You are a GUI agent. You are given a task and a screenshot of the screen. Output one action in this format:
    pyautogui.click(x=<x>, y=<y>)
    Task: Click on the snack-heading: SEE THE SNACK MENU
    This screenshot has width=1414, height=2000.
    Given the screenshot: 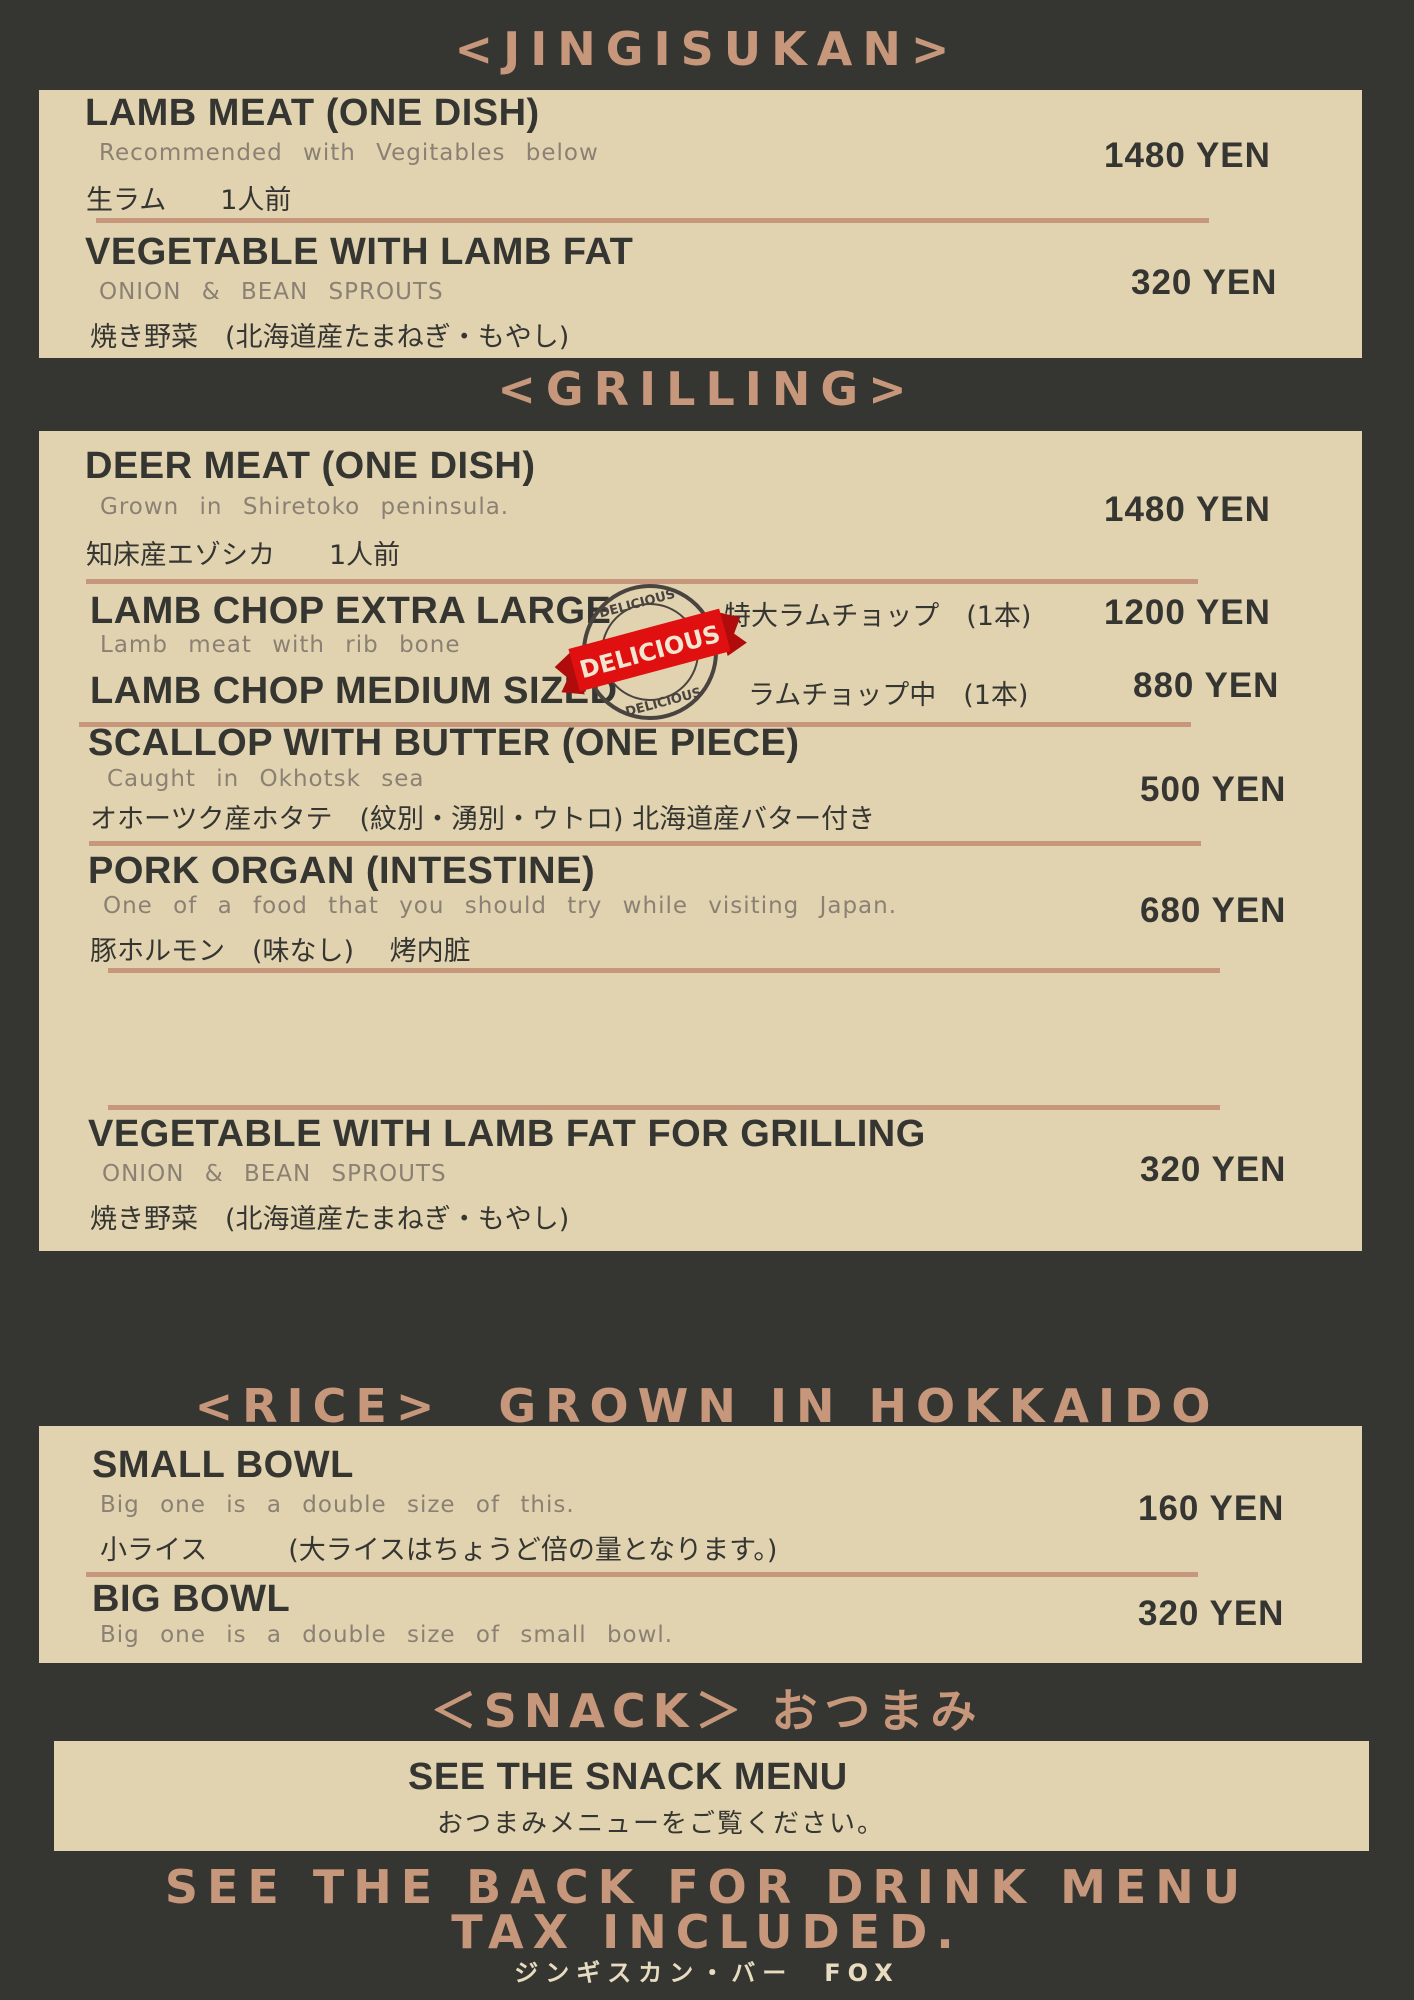 What is the action you would take?
    pyautogui.click(x=628, y=1777)
    